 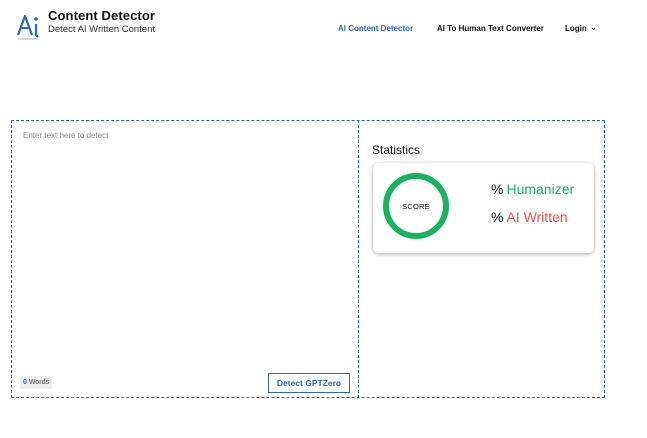 What do you see at coordinates (537, 217) in the screenshot?
I see `ai-written-label: AI Written` at bounding box center [537, 217].